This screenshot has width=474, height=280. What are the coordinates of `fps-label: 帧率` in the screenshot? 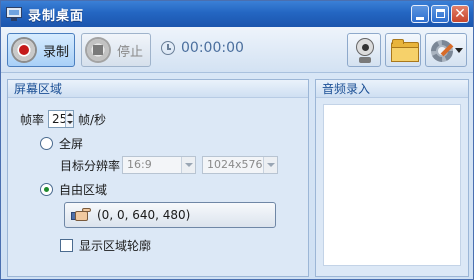 It's located at (32, 119).